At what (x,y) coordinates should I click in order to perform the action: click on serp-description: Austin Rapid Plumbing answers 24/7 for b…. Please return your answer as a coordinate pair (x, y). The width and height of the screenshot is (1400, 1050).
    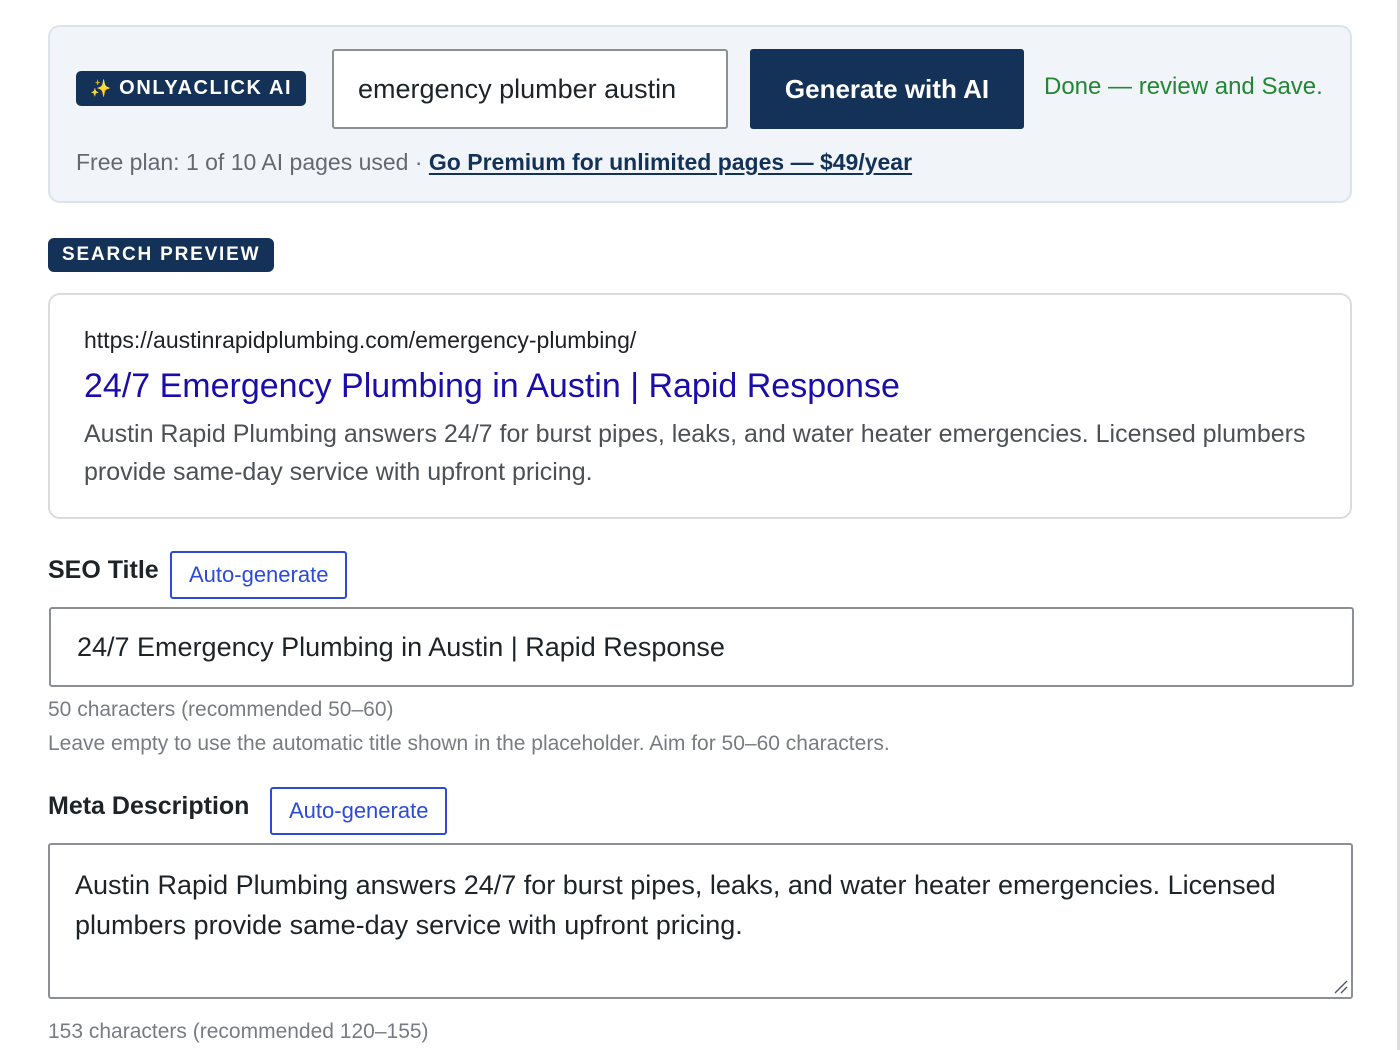
    Looking at the image, I should click on (695, 453).